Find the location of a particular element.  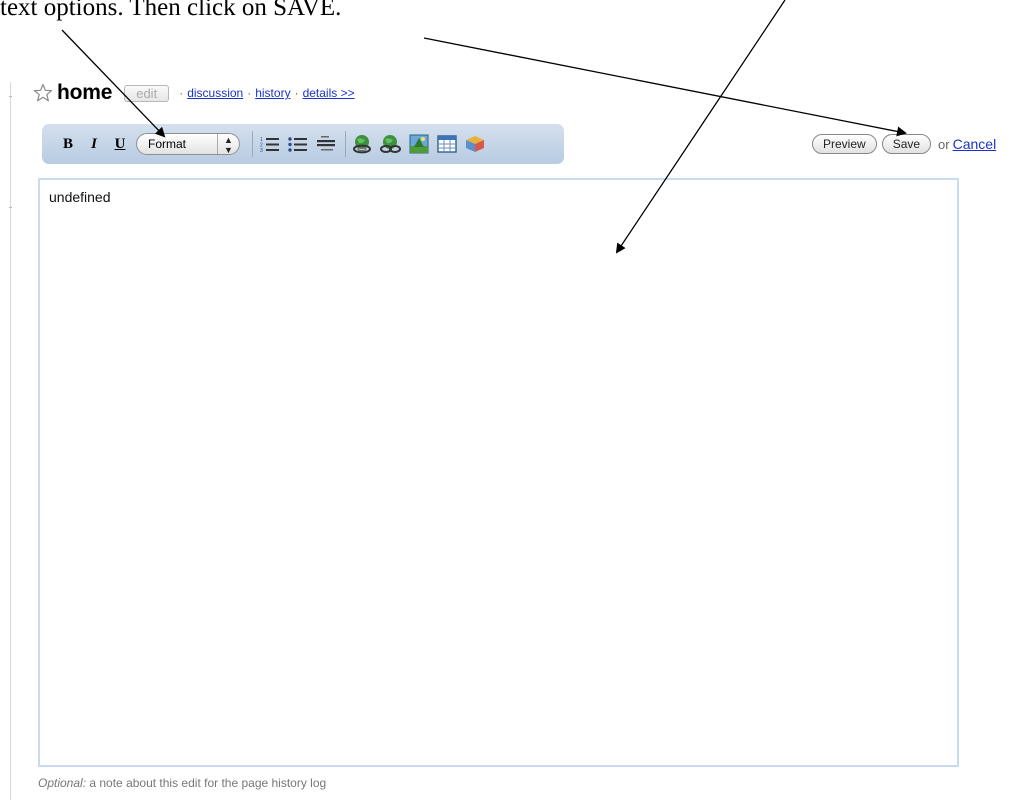

format-select: Format ▲ ▼ is located at coordinates (188, 144).